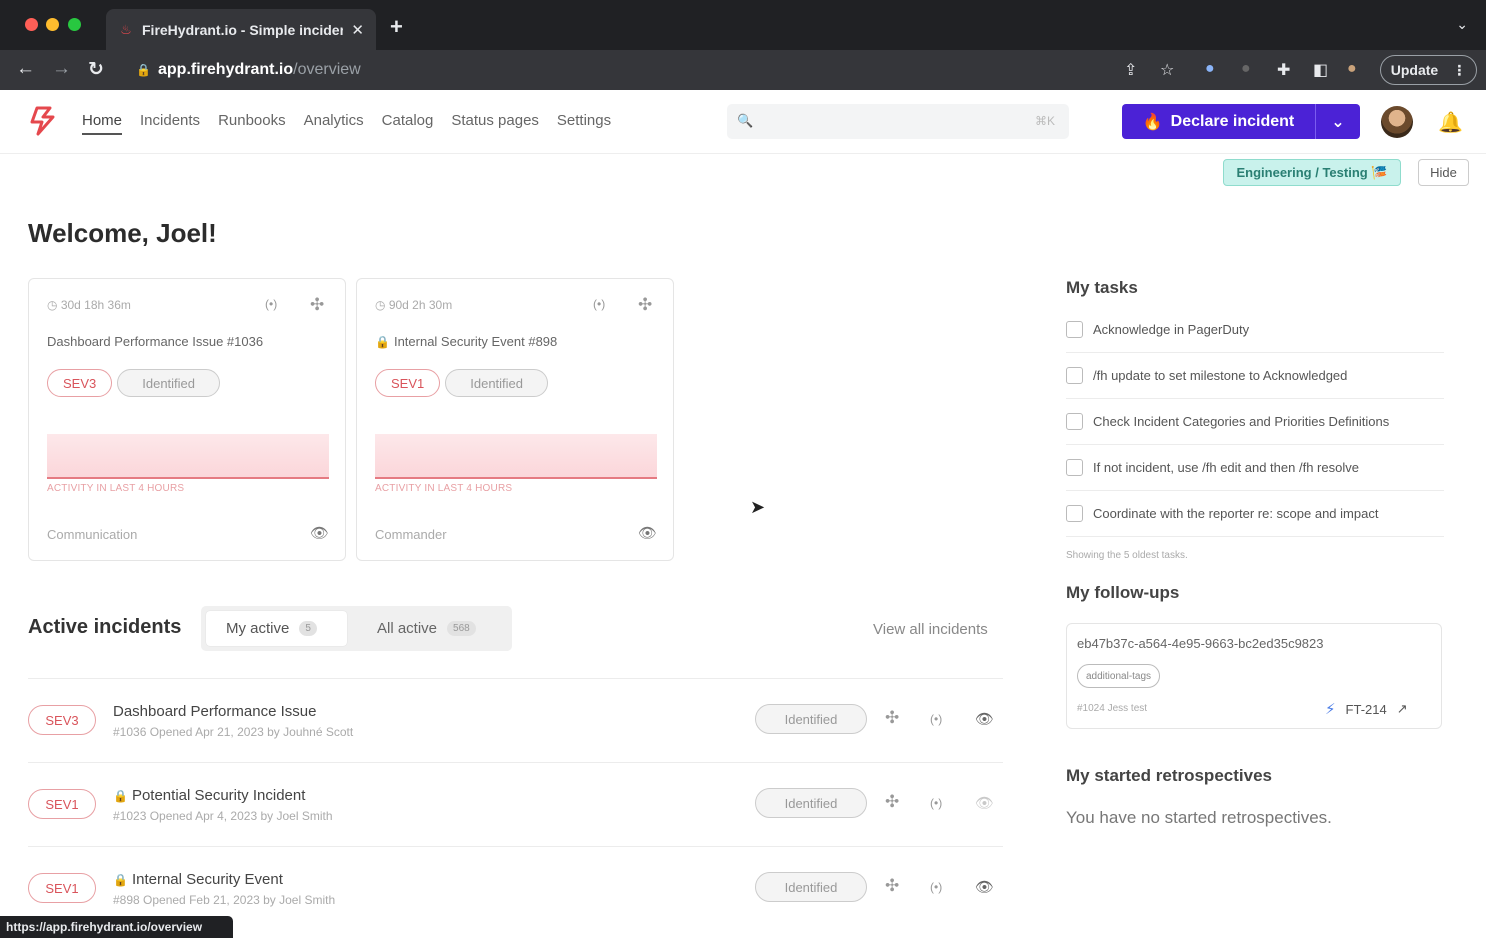 The width and height of the screenshot is (1486, 938). What do you see at coordinates (357, 30) in the screenshot?
I see `close-tab-icon: ✕` at bounding box center [357, 30].